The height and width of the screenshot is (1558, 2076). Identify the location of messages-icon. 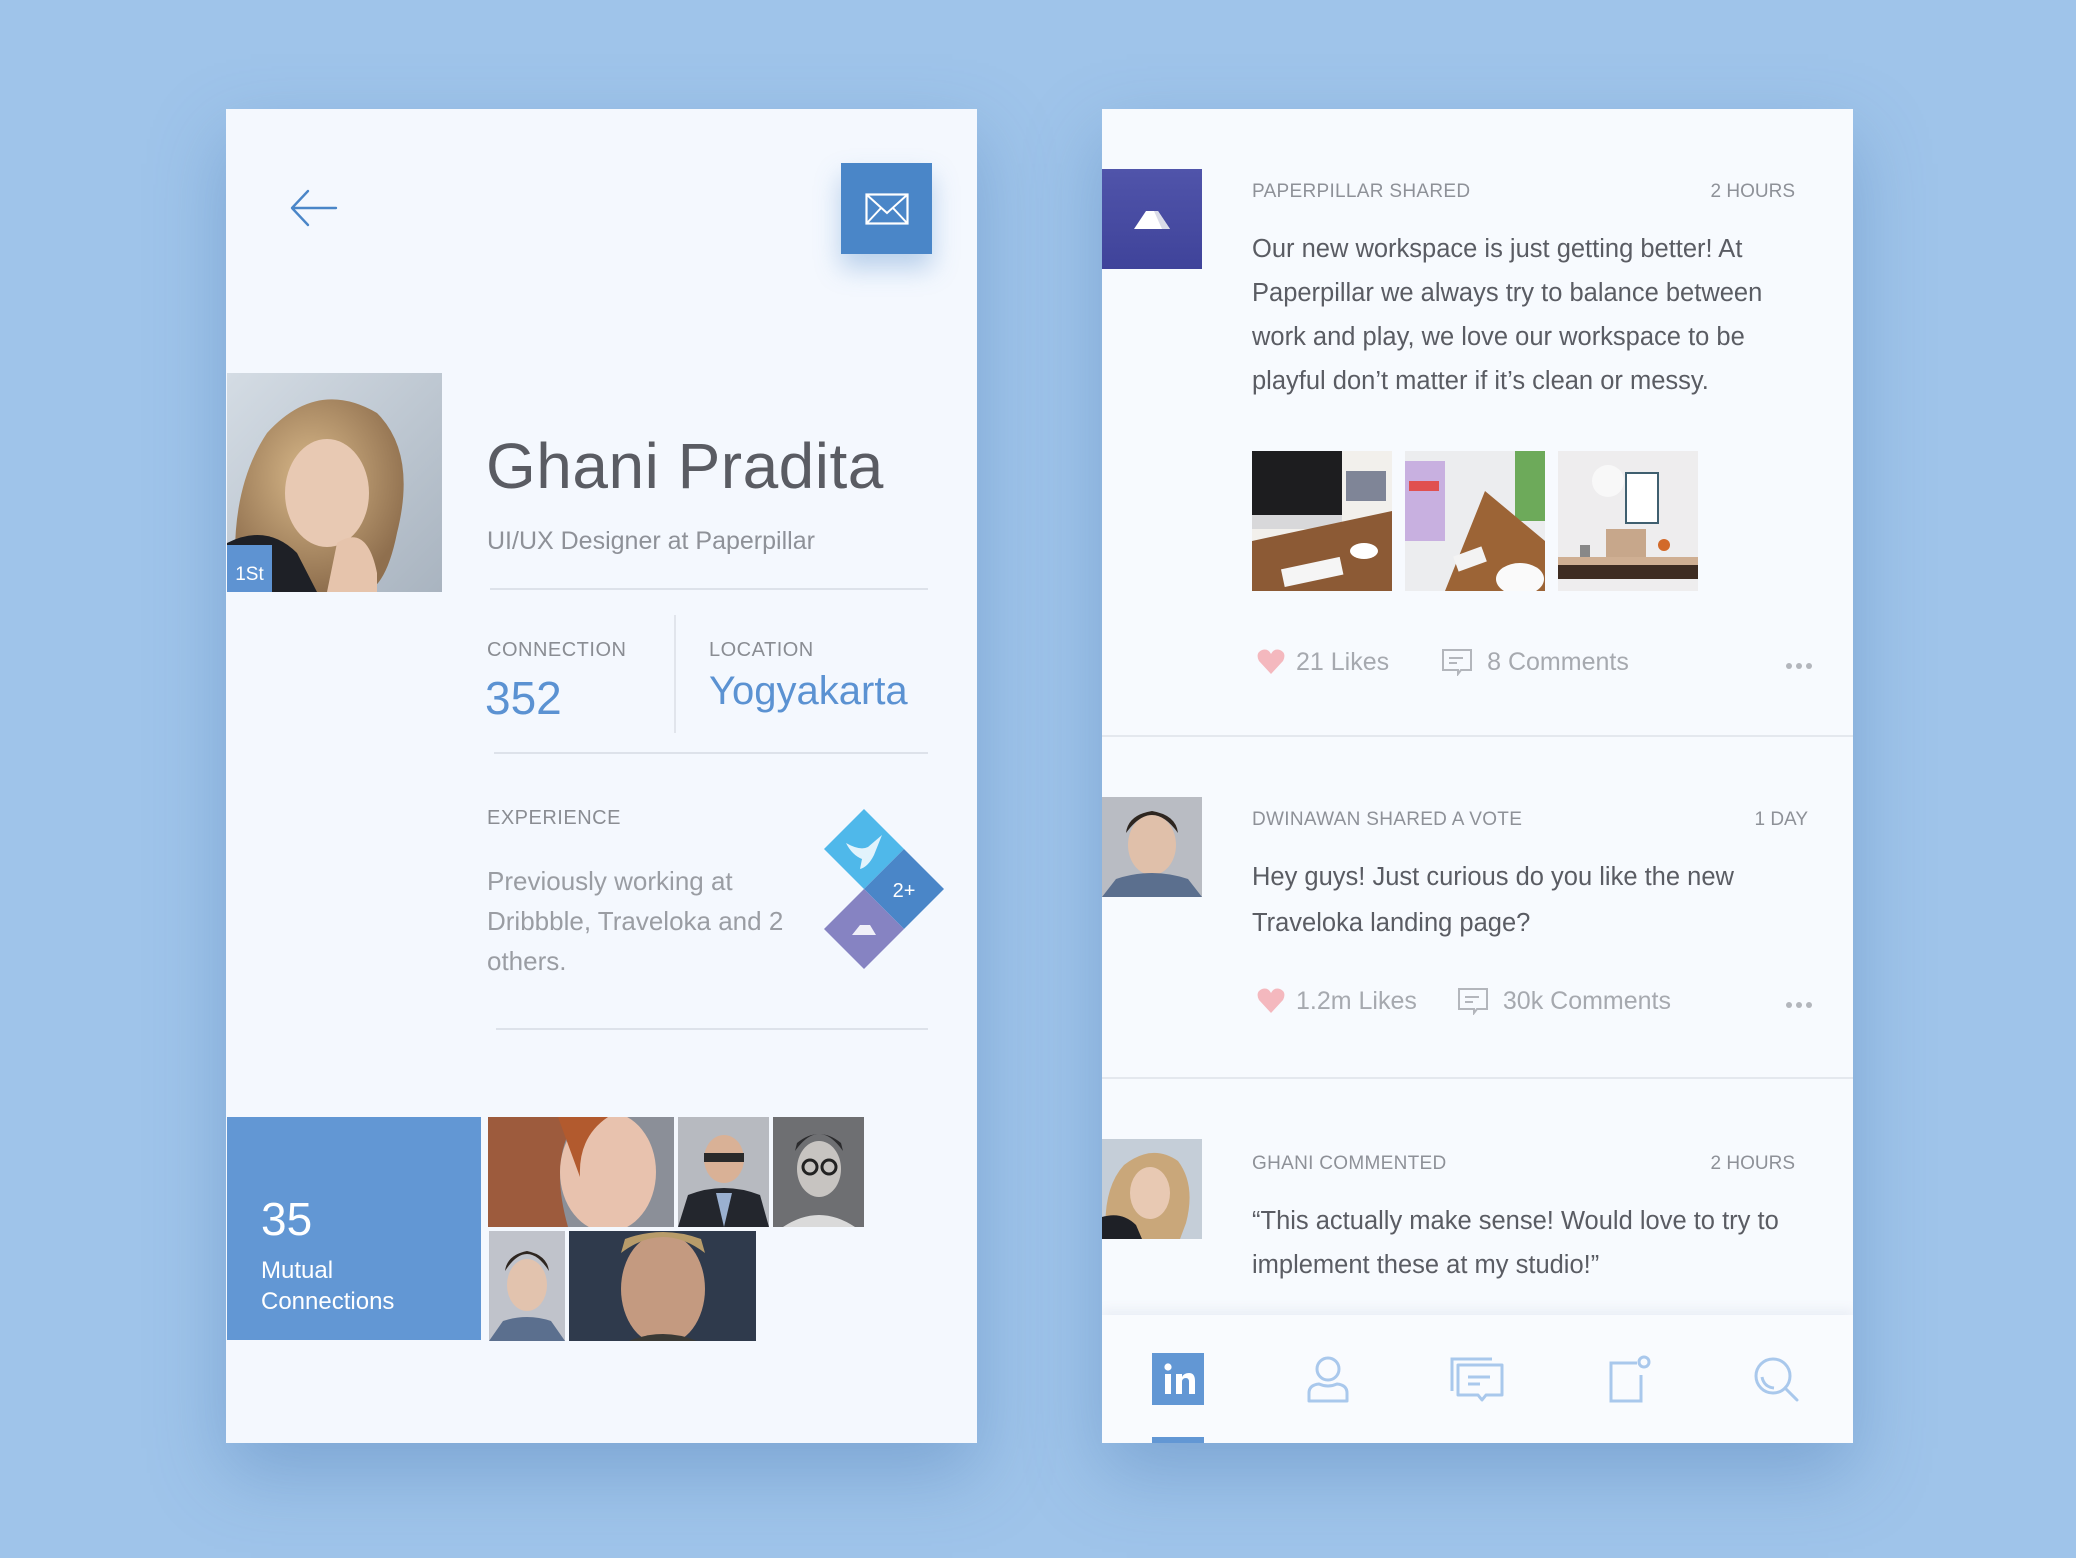
(1477, 1379).